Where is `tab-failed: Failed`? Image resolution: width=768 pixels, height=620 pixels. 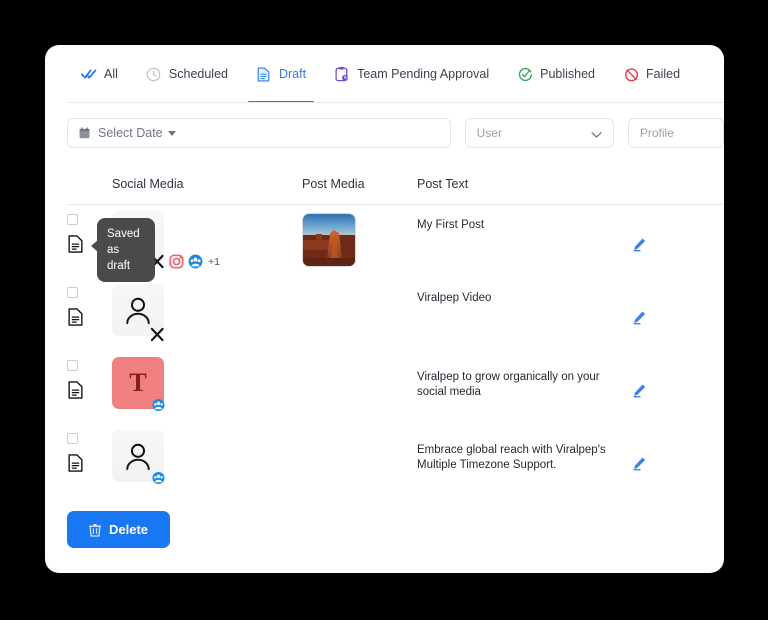 tab-failed: Failed is located at coordinates (651, 74).